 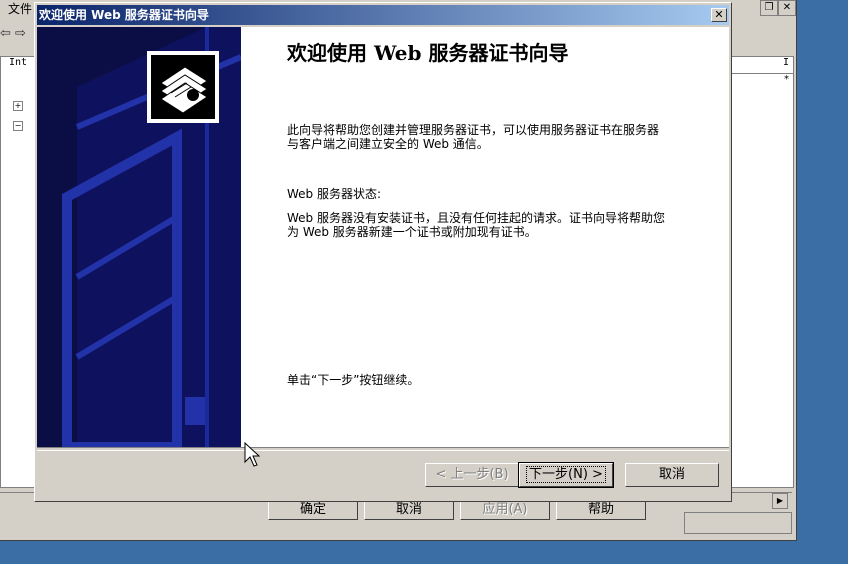 What do you see at coordinates (786, 79) in the screenshot?
I see `list-marker: *` at bounding box center [786, 79].